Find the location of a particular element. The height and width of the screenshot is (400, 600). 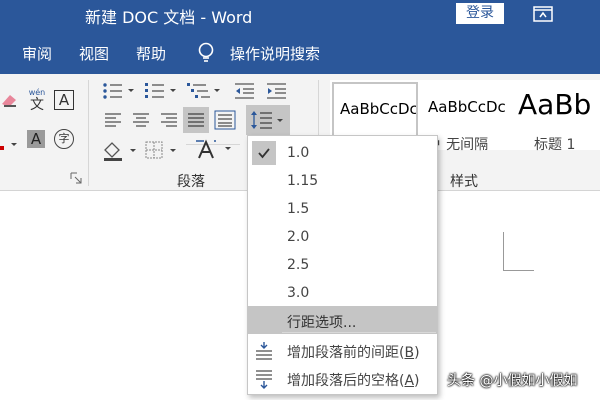

justify-button is located at coordinates (196, 120).